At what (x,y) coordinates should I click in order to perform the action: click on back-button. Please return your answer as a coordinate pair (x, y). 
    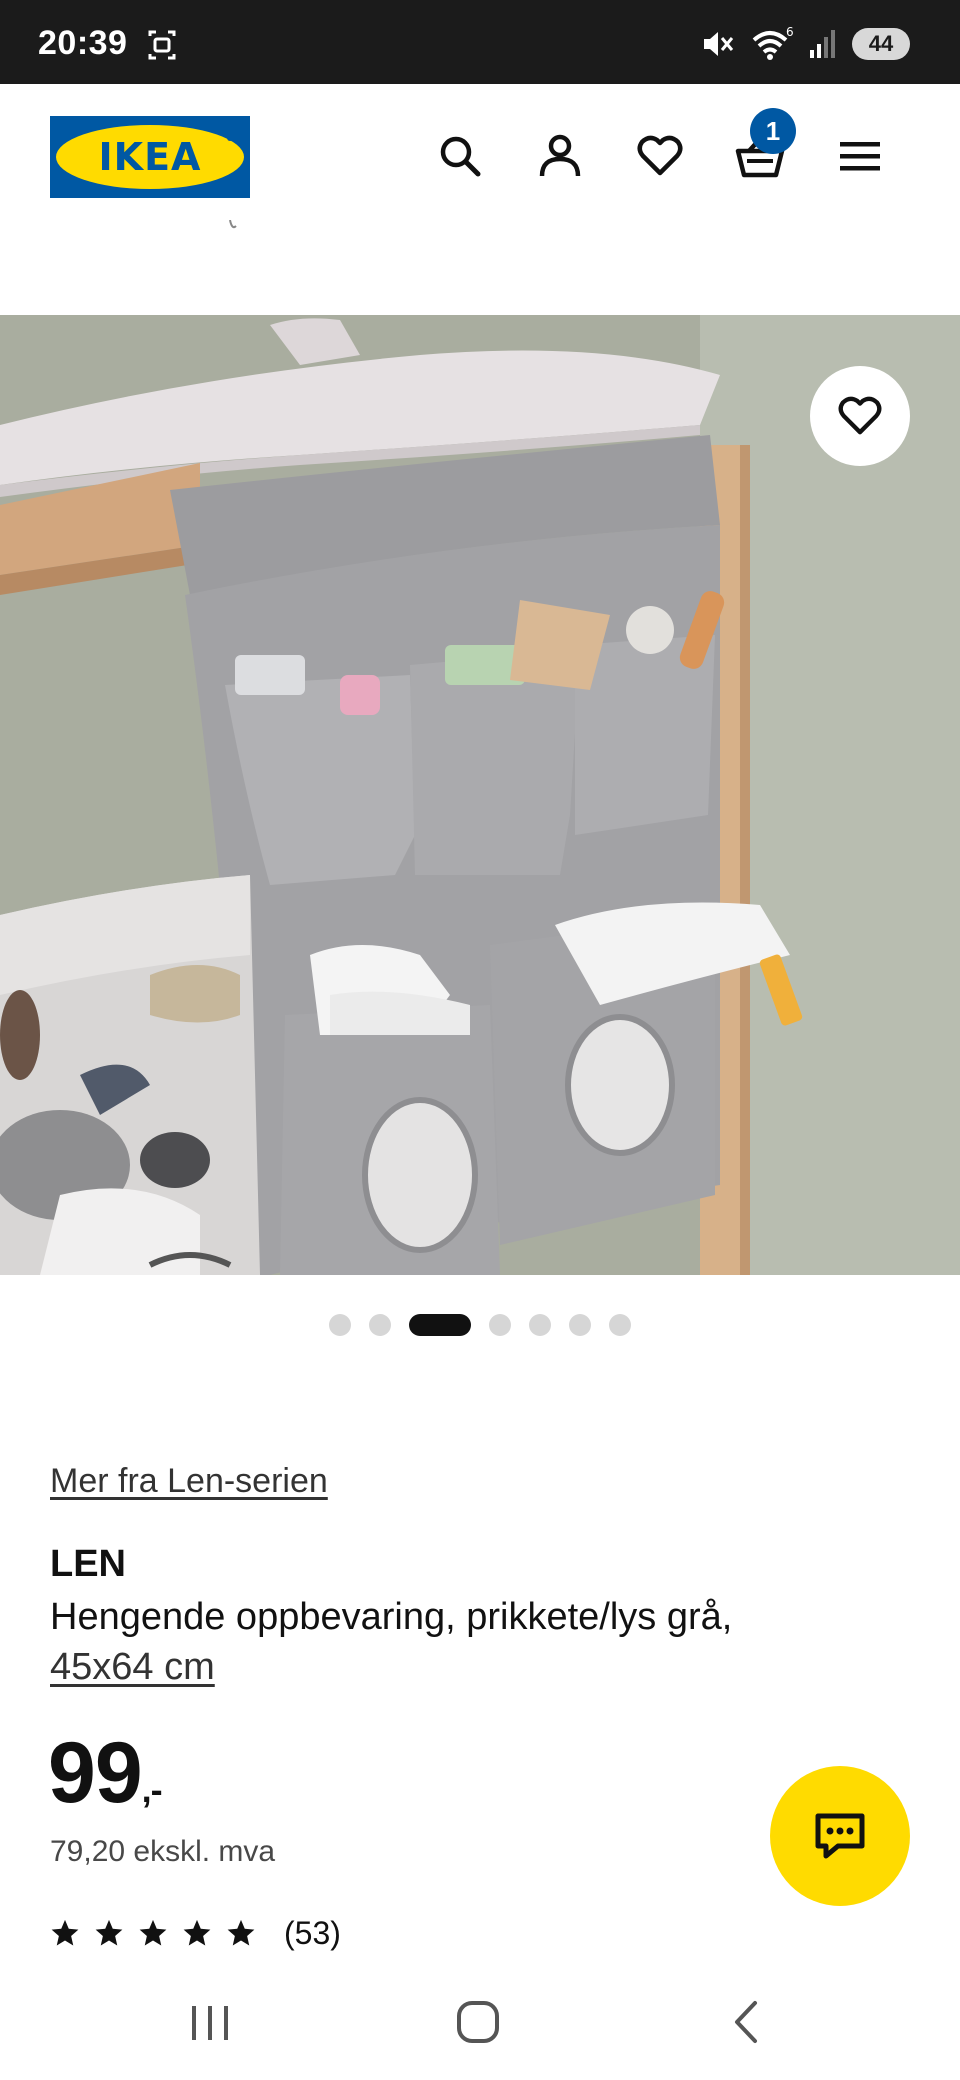
    Looking at the image, I should click on (746, 2022).